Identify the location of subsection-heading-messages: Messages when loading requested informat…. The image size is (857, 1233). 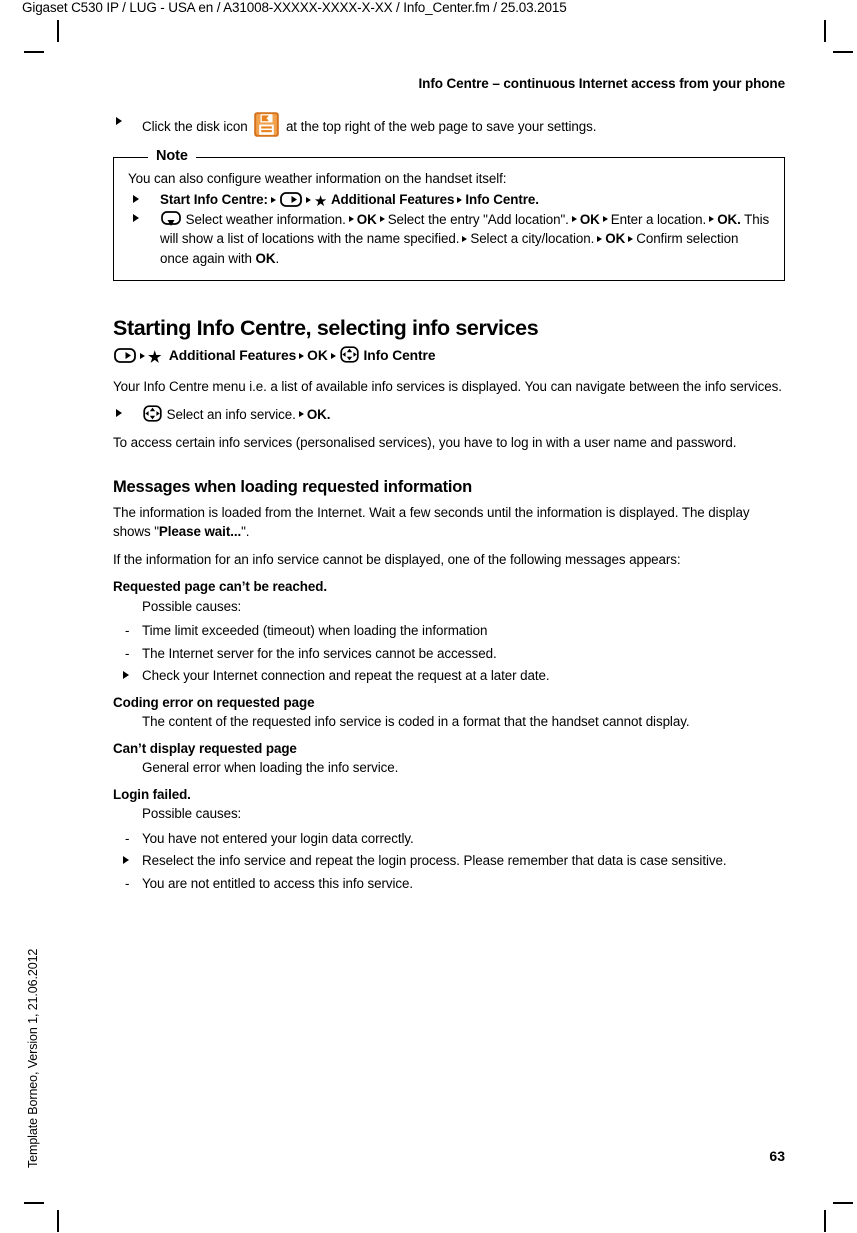
(293, 486).